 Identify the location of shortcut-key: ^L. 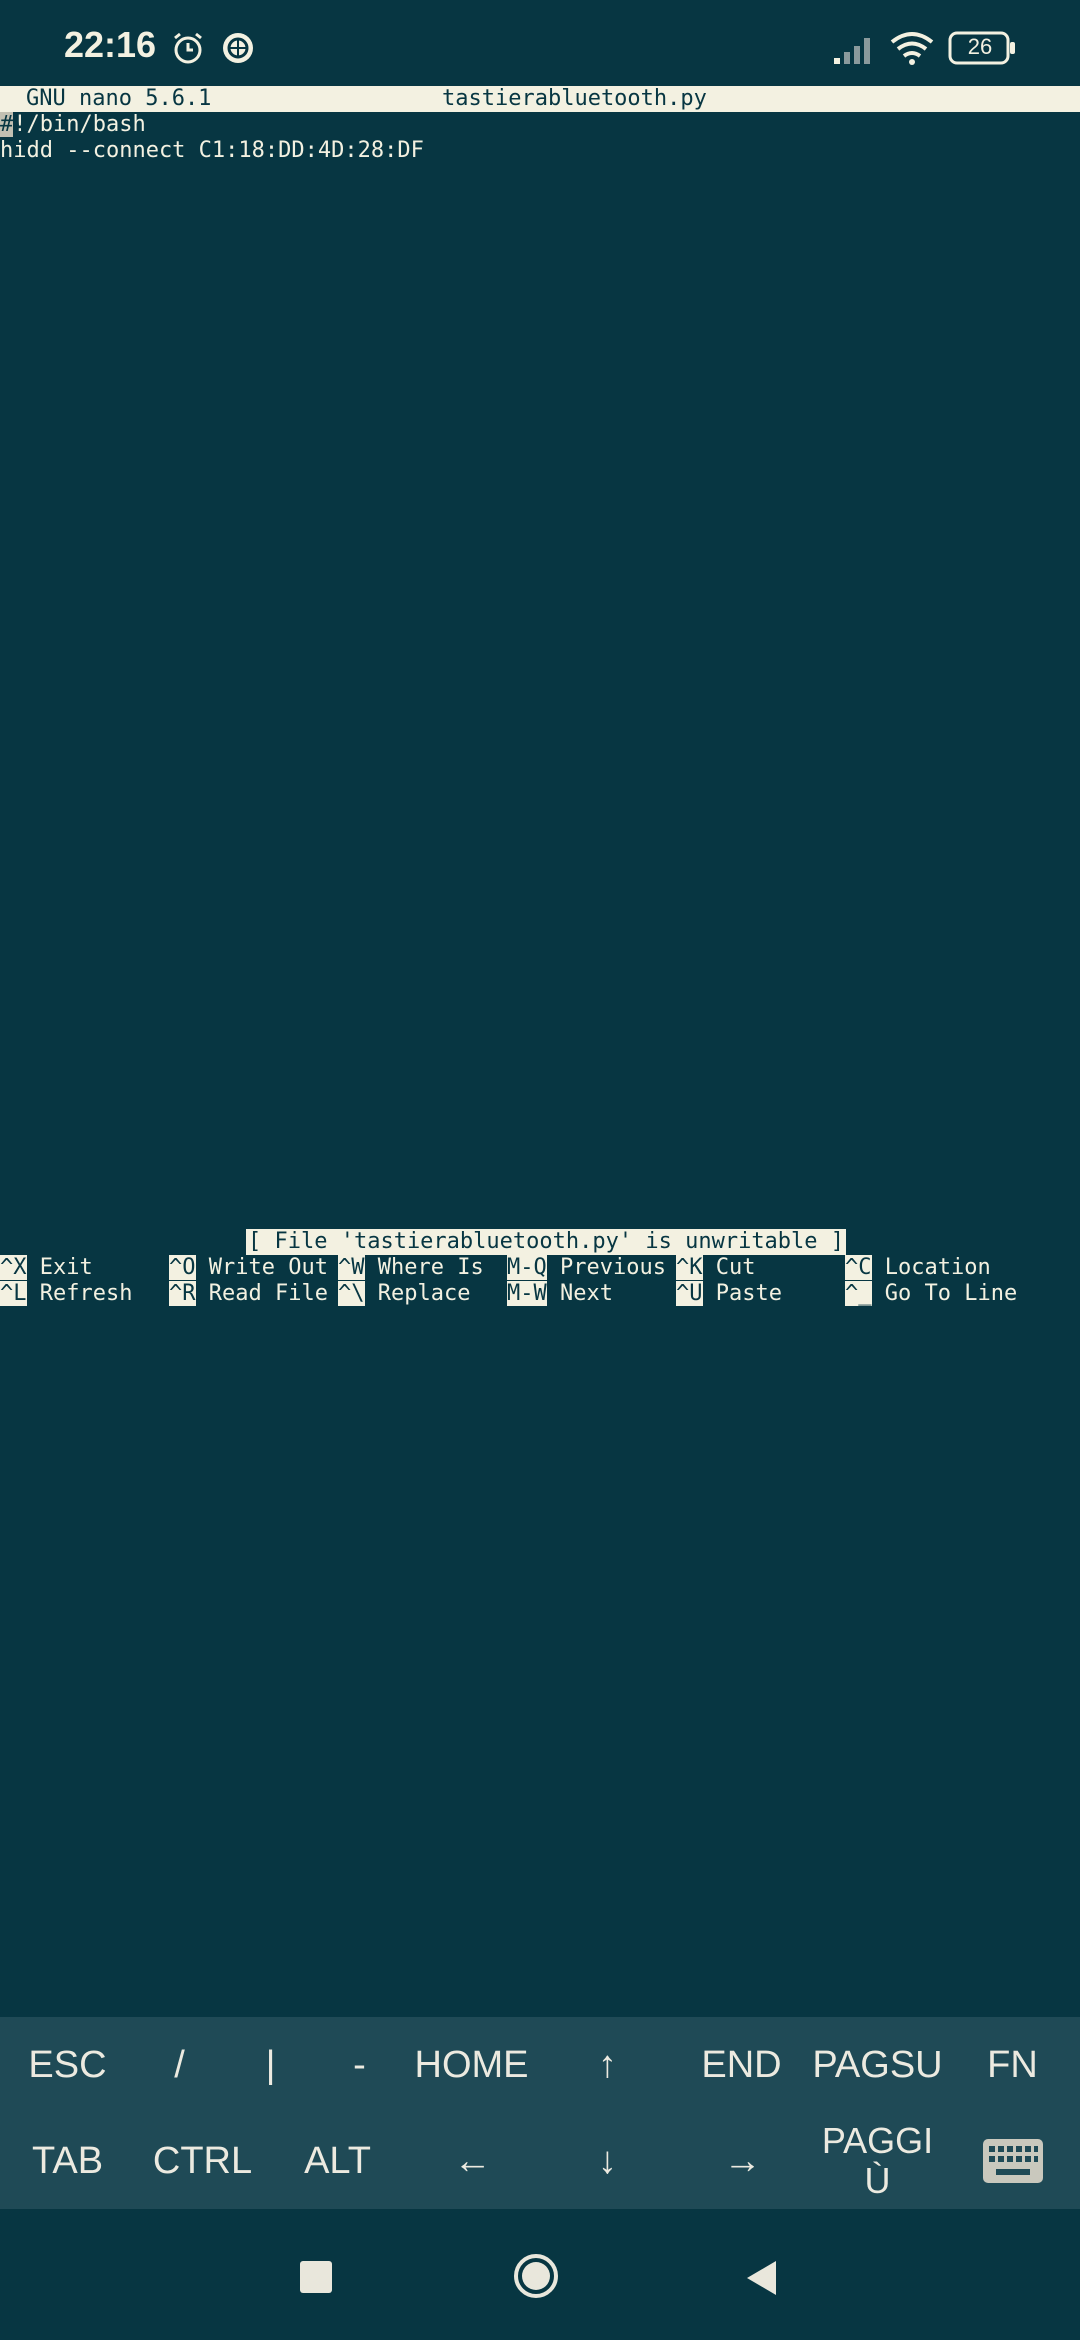
(13, 1293).